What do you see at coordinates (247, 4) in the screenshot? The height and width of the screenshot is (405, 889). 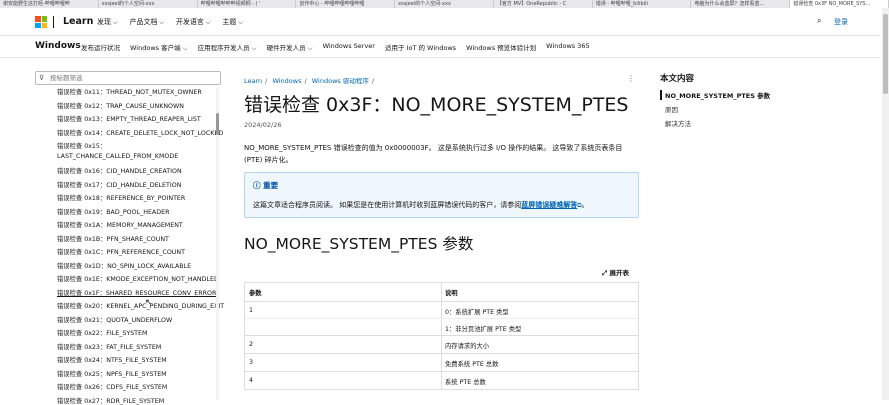 I see `browser-tab: 哔哩哔哩哔哔哔视频桐 - ( '` at bounding box center [247, 4].